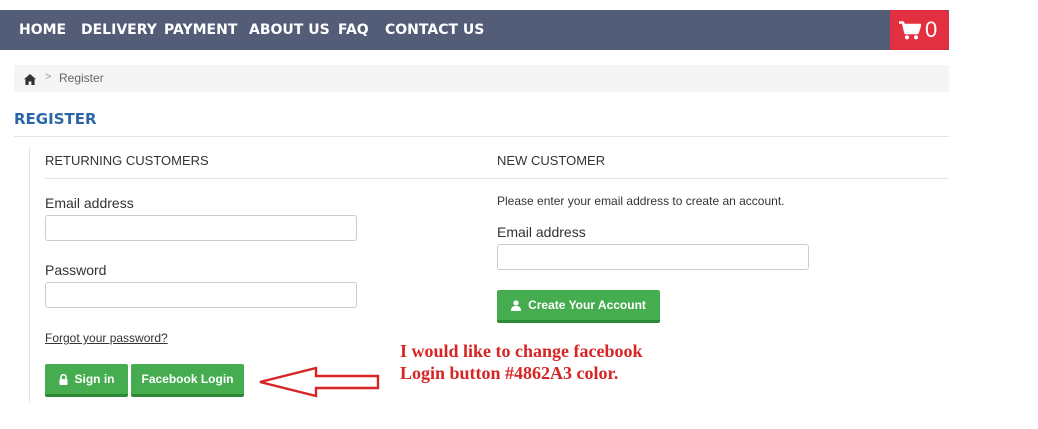  Describe the element at coordinates (200, 30) in the screenshot. I see `nav-payment: PAYMENT` at that location.